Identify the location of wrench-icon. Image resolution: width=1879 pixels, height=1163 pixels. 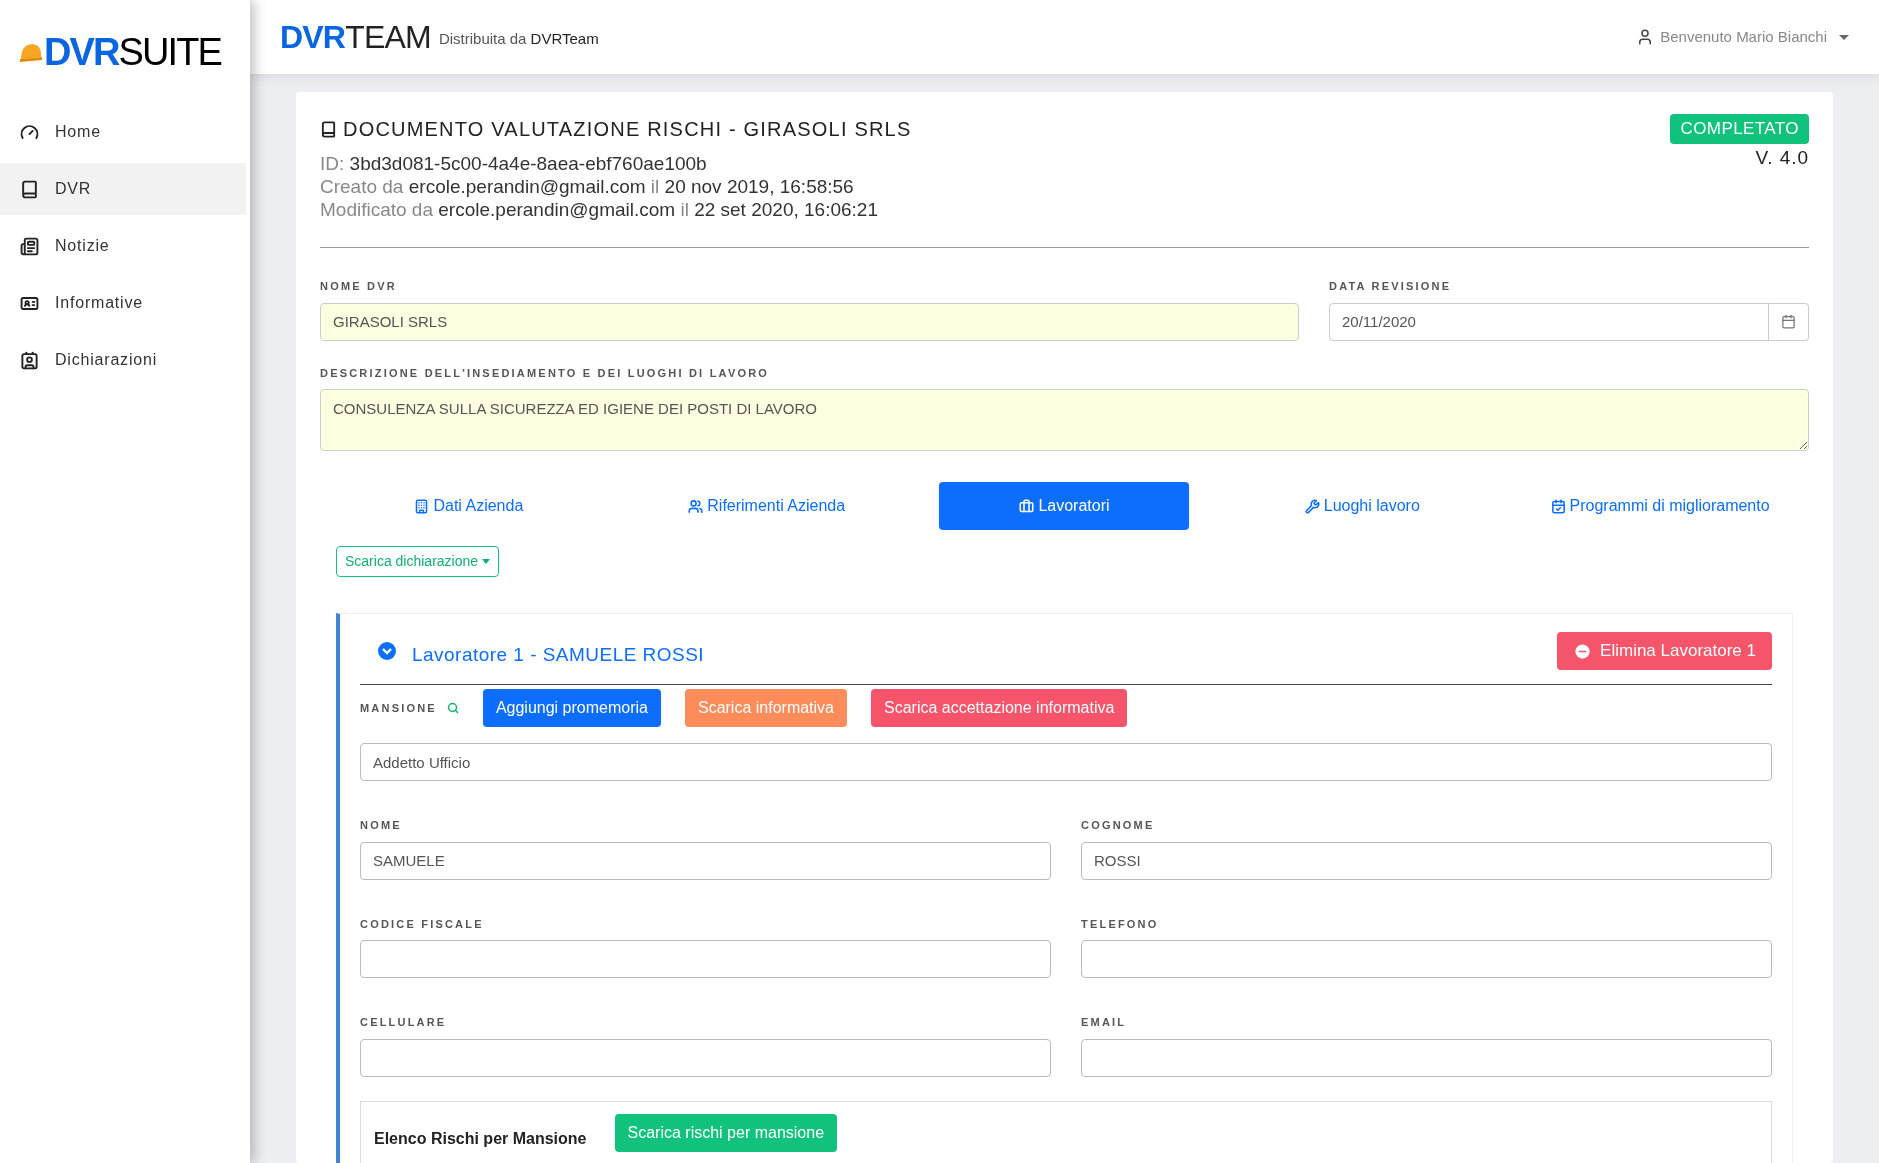
(1312, 506).